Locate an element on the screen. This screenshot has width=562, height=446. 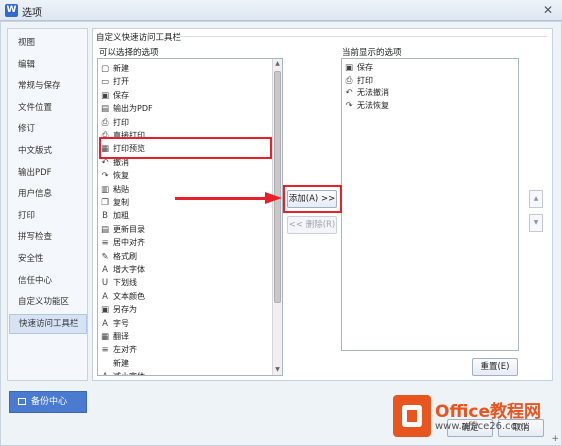
available-list-scrollbar: ▲ ▼ is located at coordinates (277, 217).